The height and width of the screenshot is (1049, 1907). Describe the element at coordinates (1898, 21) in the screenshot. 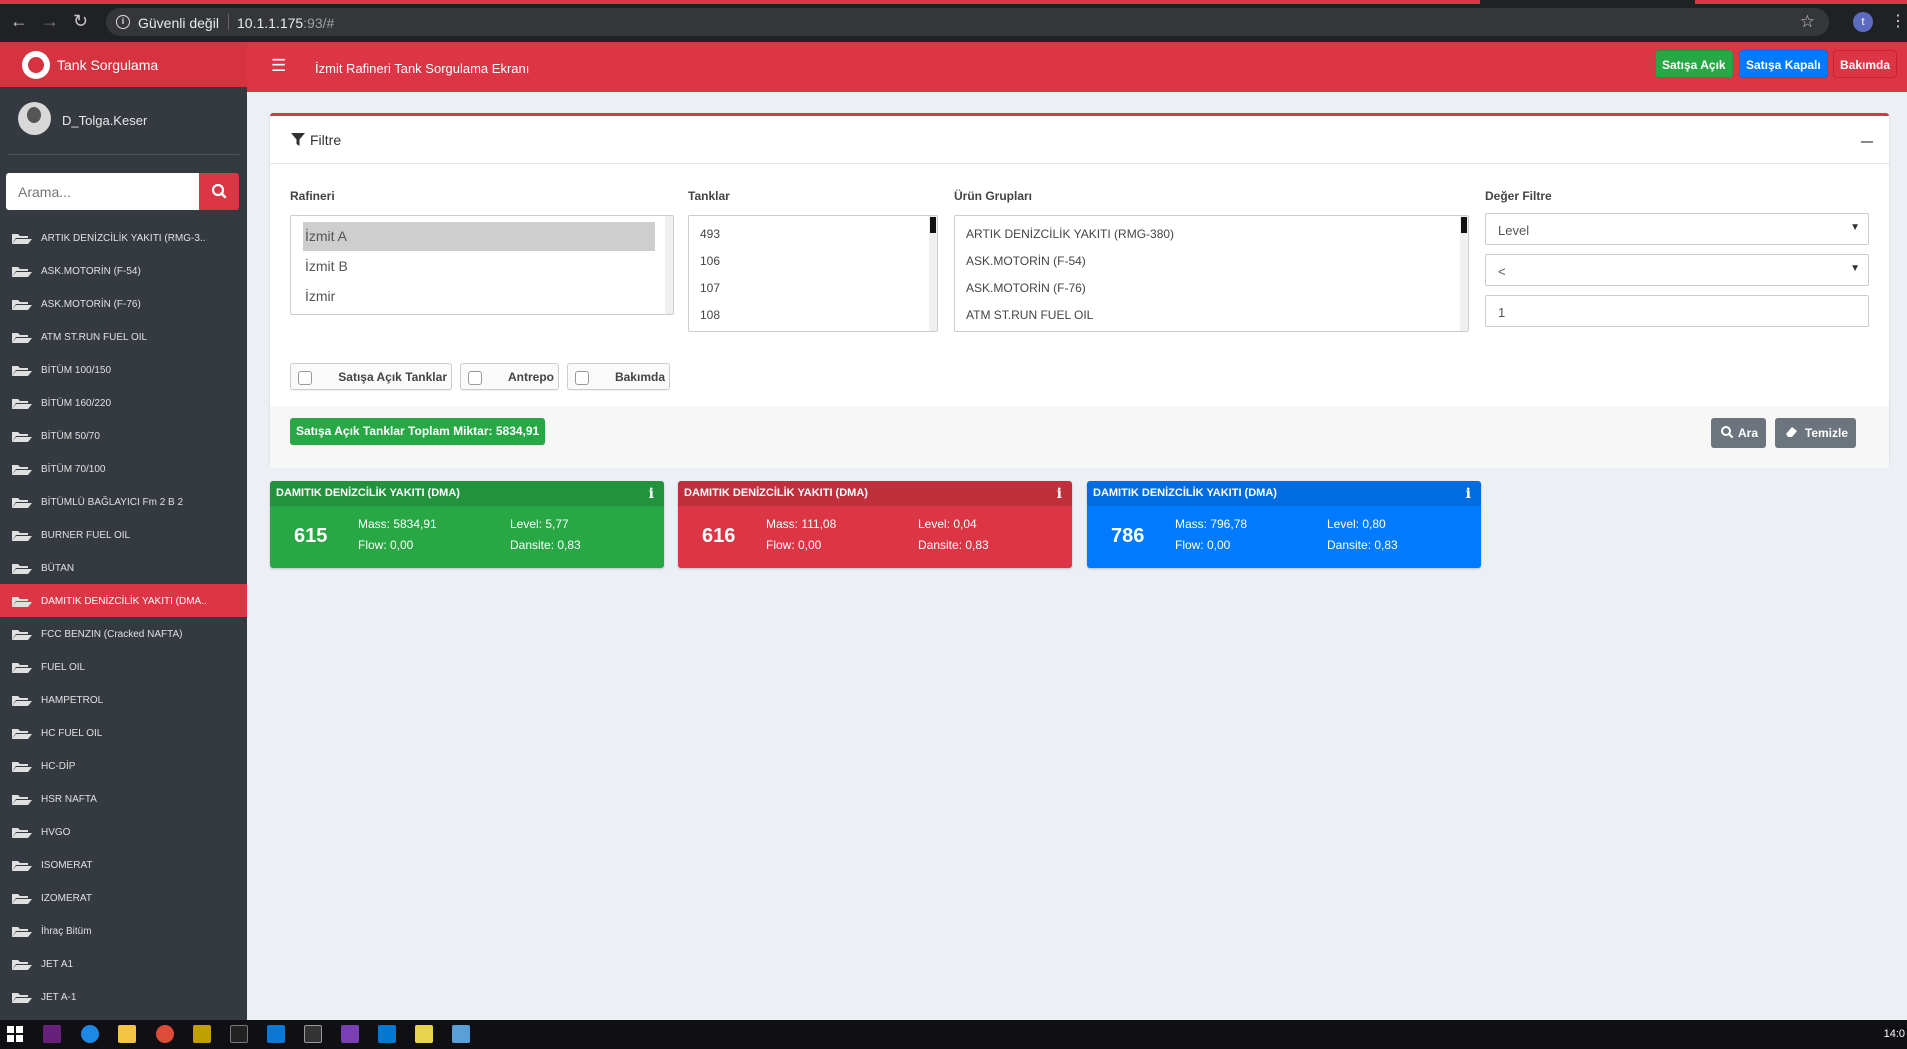

I see `browser-menu-icon: ⋮` at that location.